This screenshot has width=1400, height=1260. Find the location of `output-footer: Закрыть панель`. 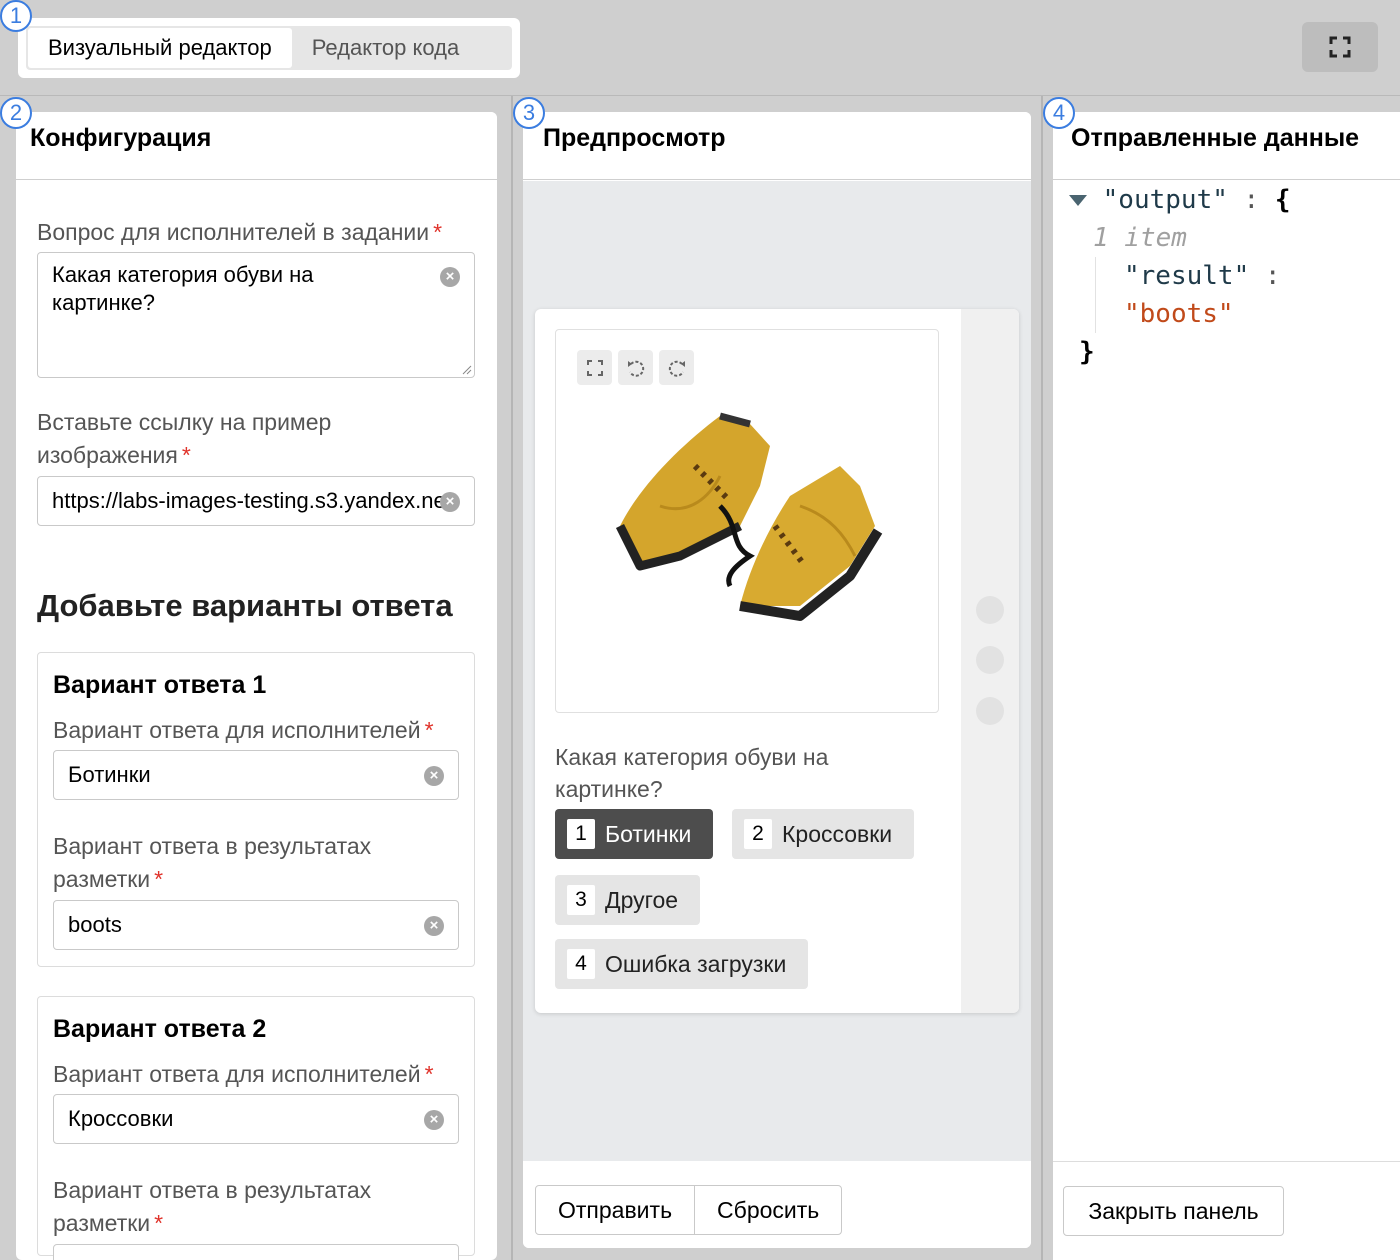

output-footer: Закрыть панель is located at coordinates (1226, 1210).